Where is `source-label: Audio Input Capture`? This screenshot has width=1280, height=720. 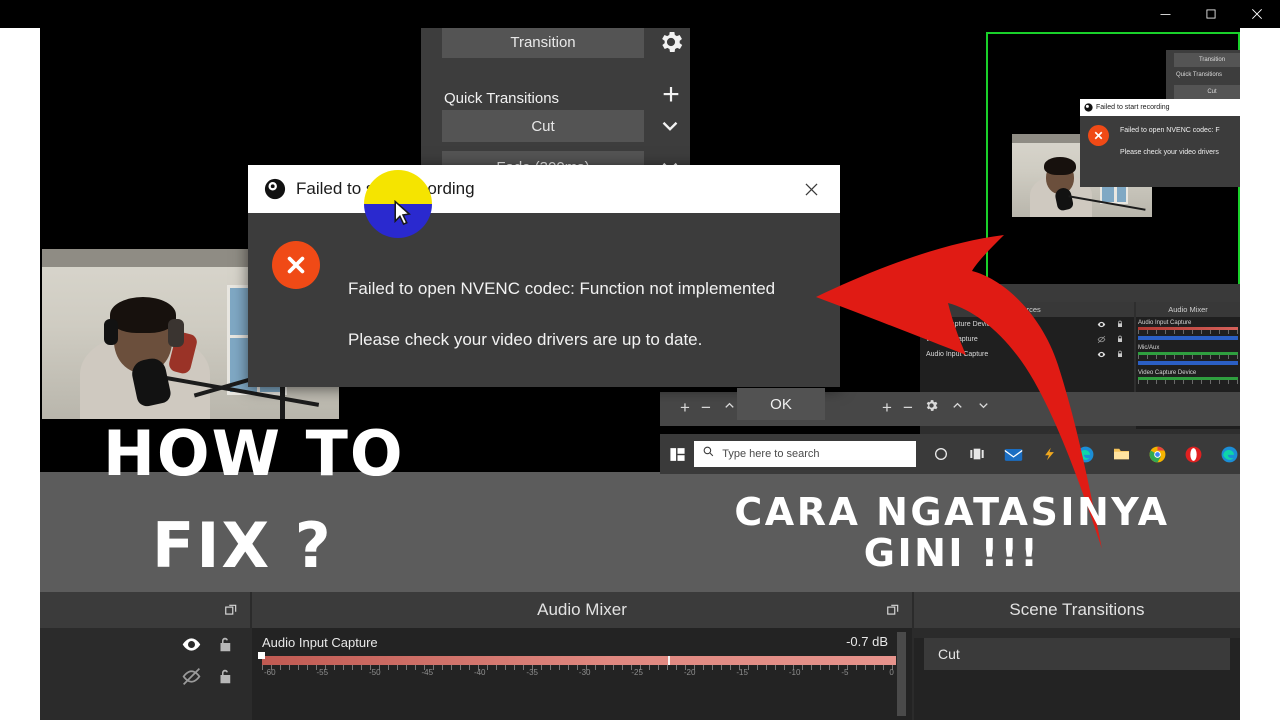 source-label: Audio Input Capture is located at coordinates (957, 354).